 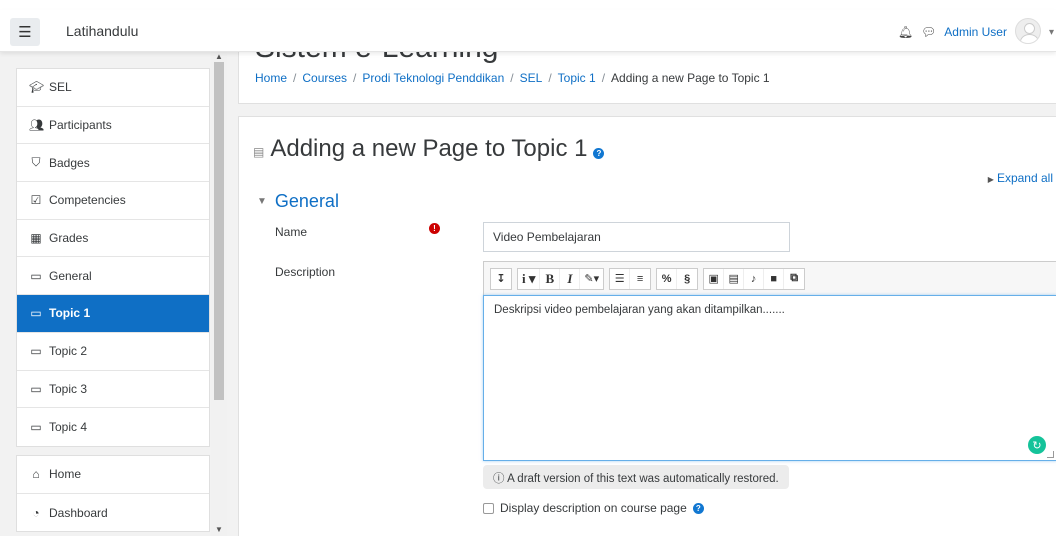 I want to click on record-audio-button: ♪, so click(x=754, y=278).